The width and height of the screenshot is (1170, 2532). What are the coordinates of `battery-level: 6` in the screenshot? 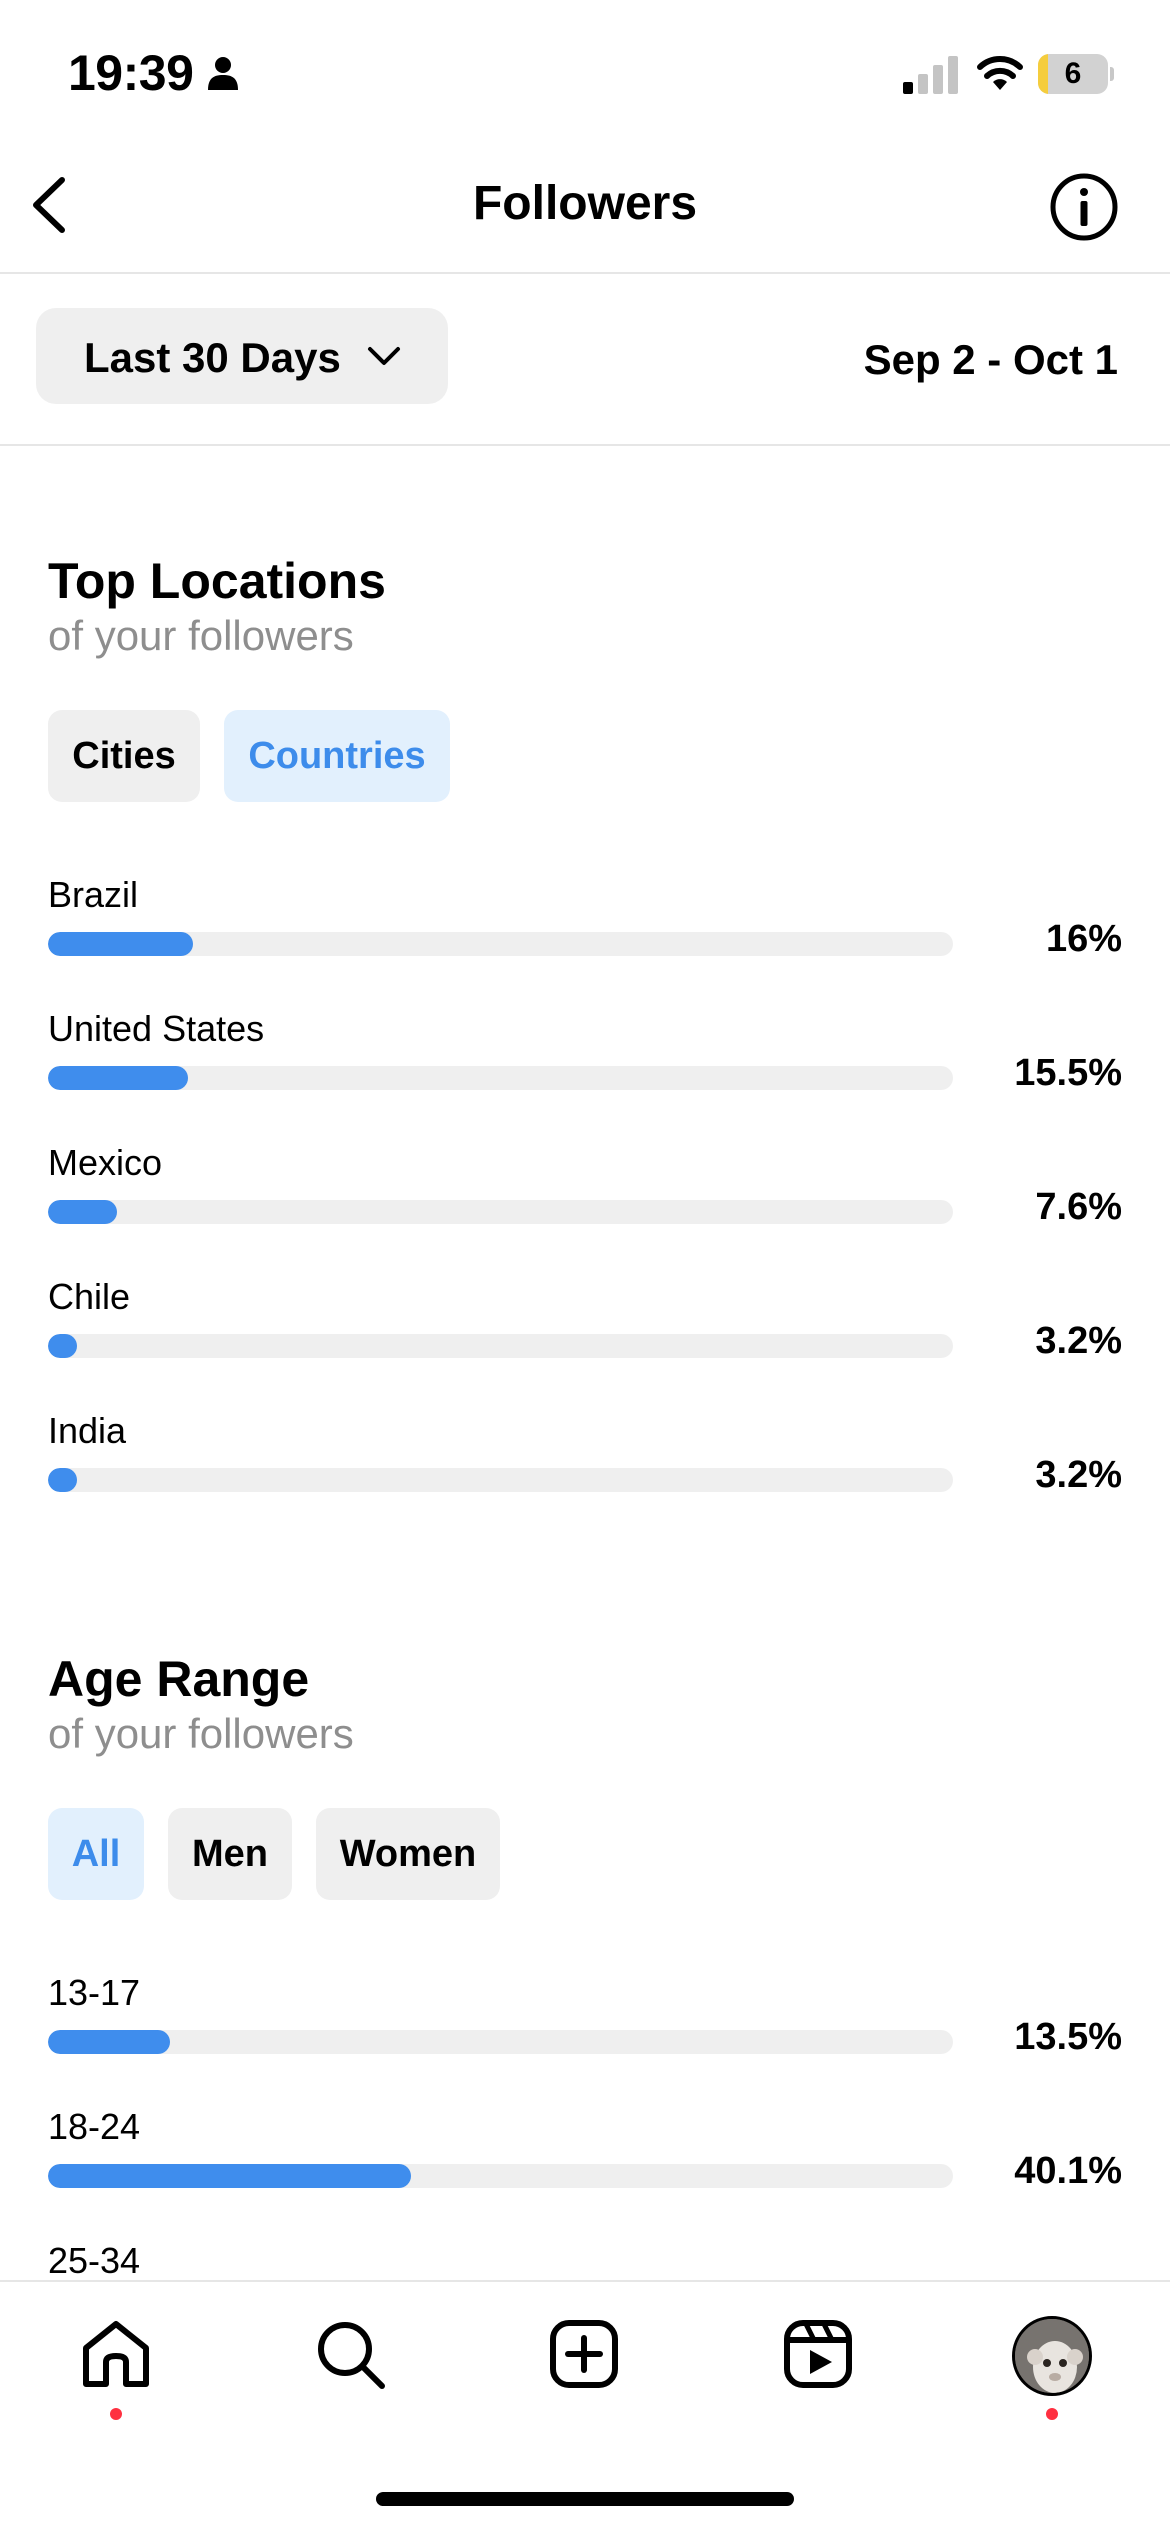 It's located at (1073, 73).